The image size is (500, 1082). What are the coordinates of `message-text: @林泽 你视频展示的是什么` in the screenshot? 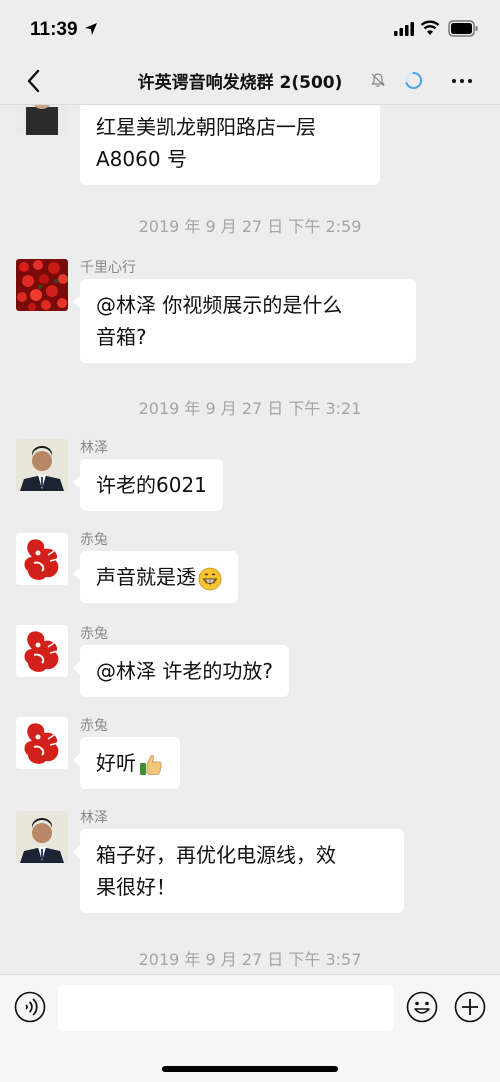 It's located at (219, 305).